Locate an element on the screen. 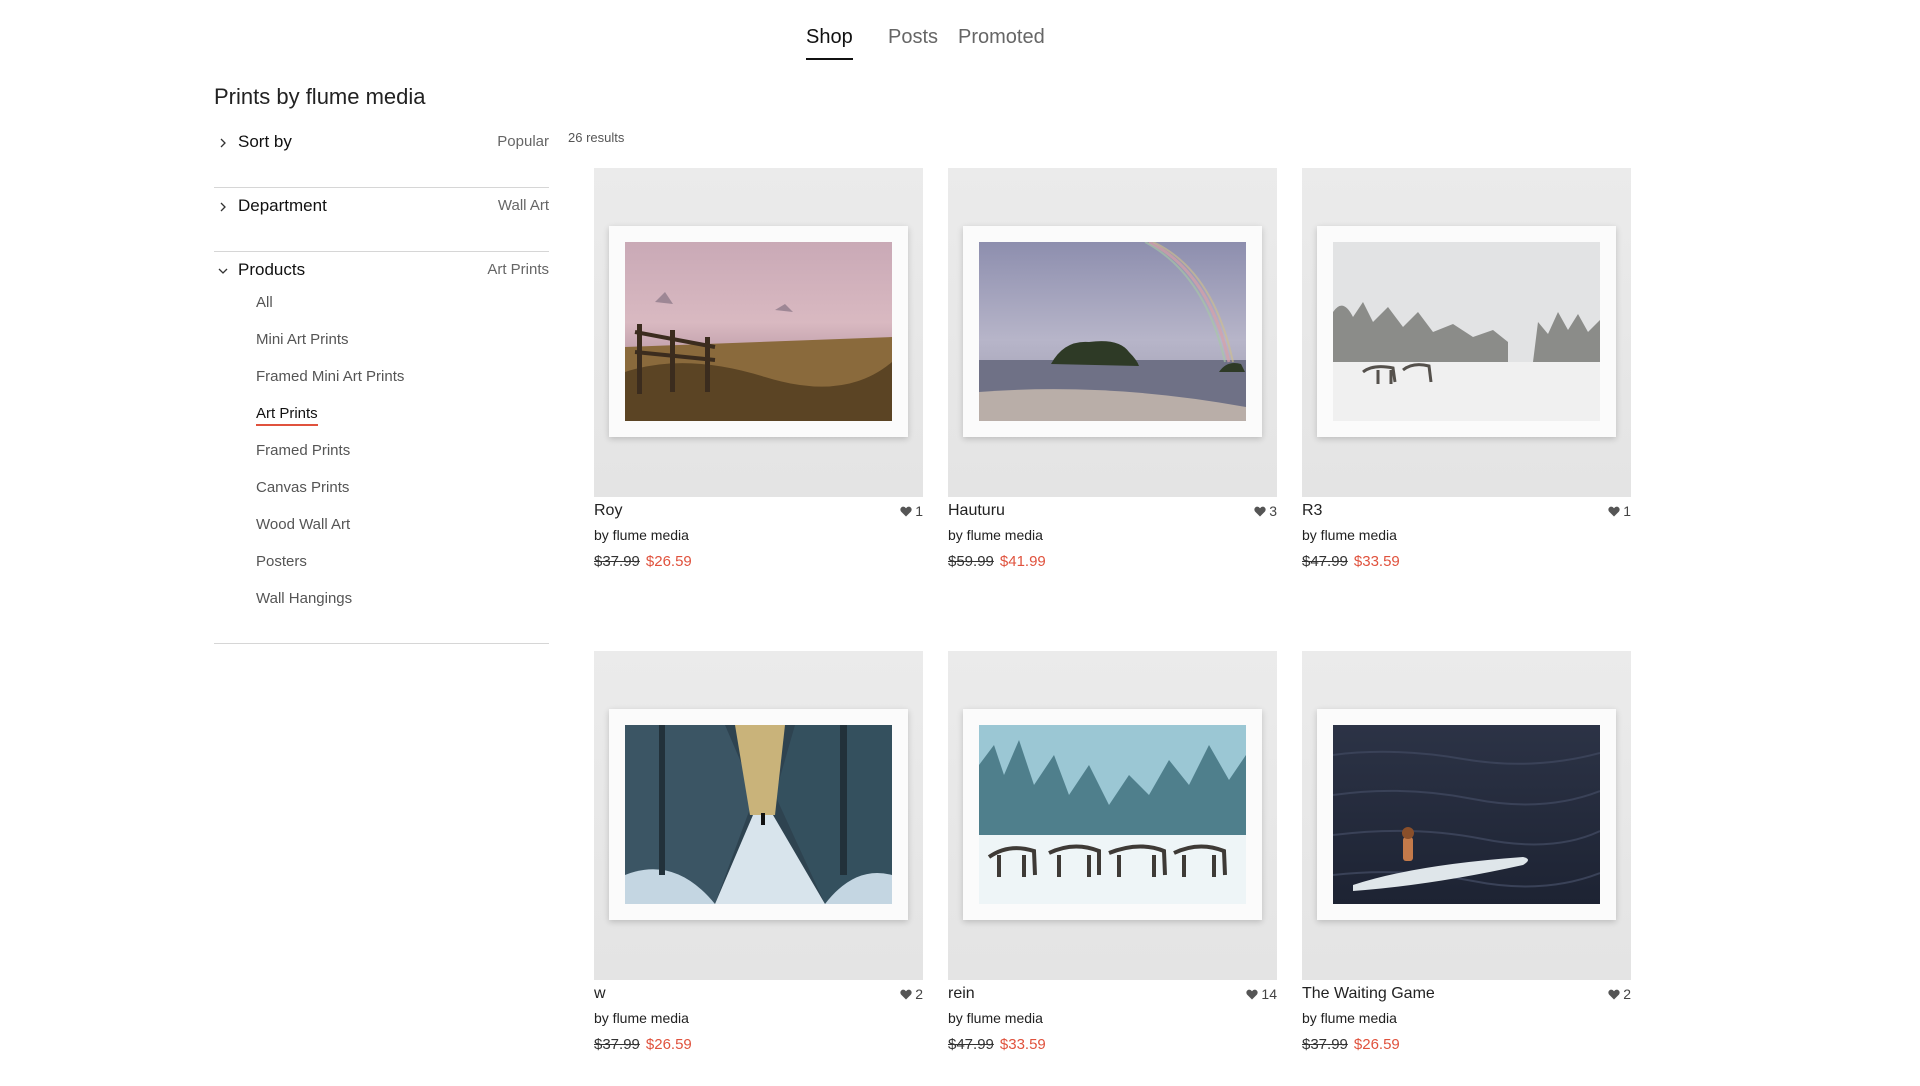 Image resolution: width=1920 pixels, height=1086 pixels. product-option-wall-hangings: Wall Hangings is located at coordinates (402, 606).